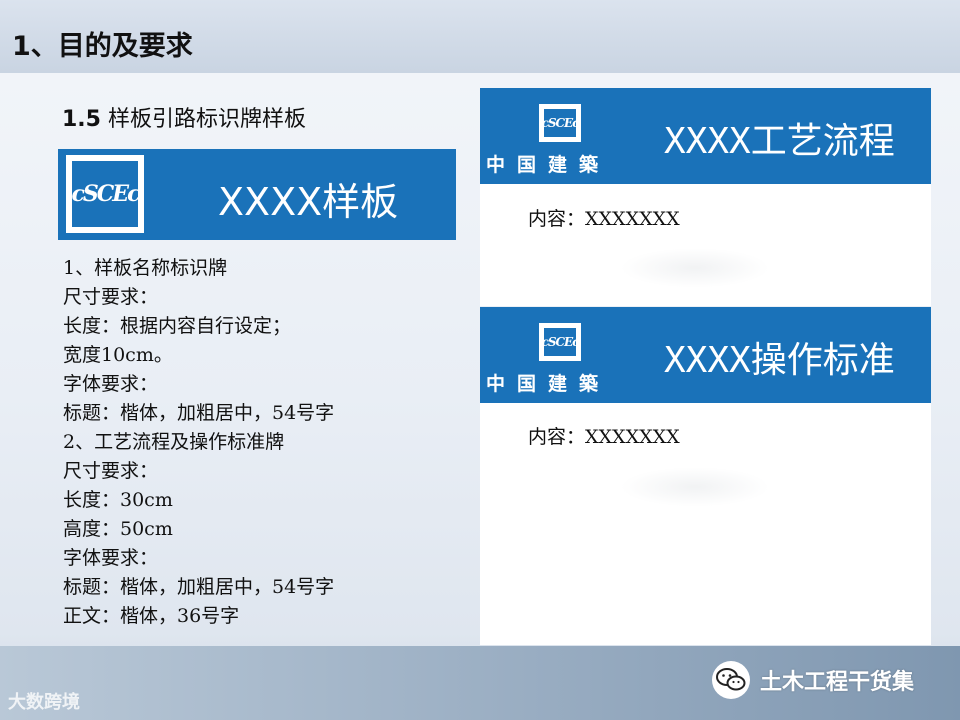  Describe the element at coordinates (102, 46) in the screenshot. I see `slide-title: 1、目的及要求` at that location.